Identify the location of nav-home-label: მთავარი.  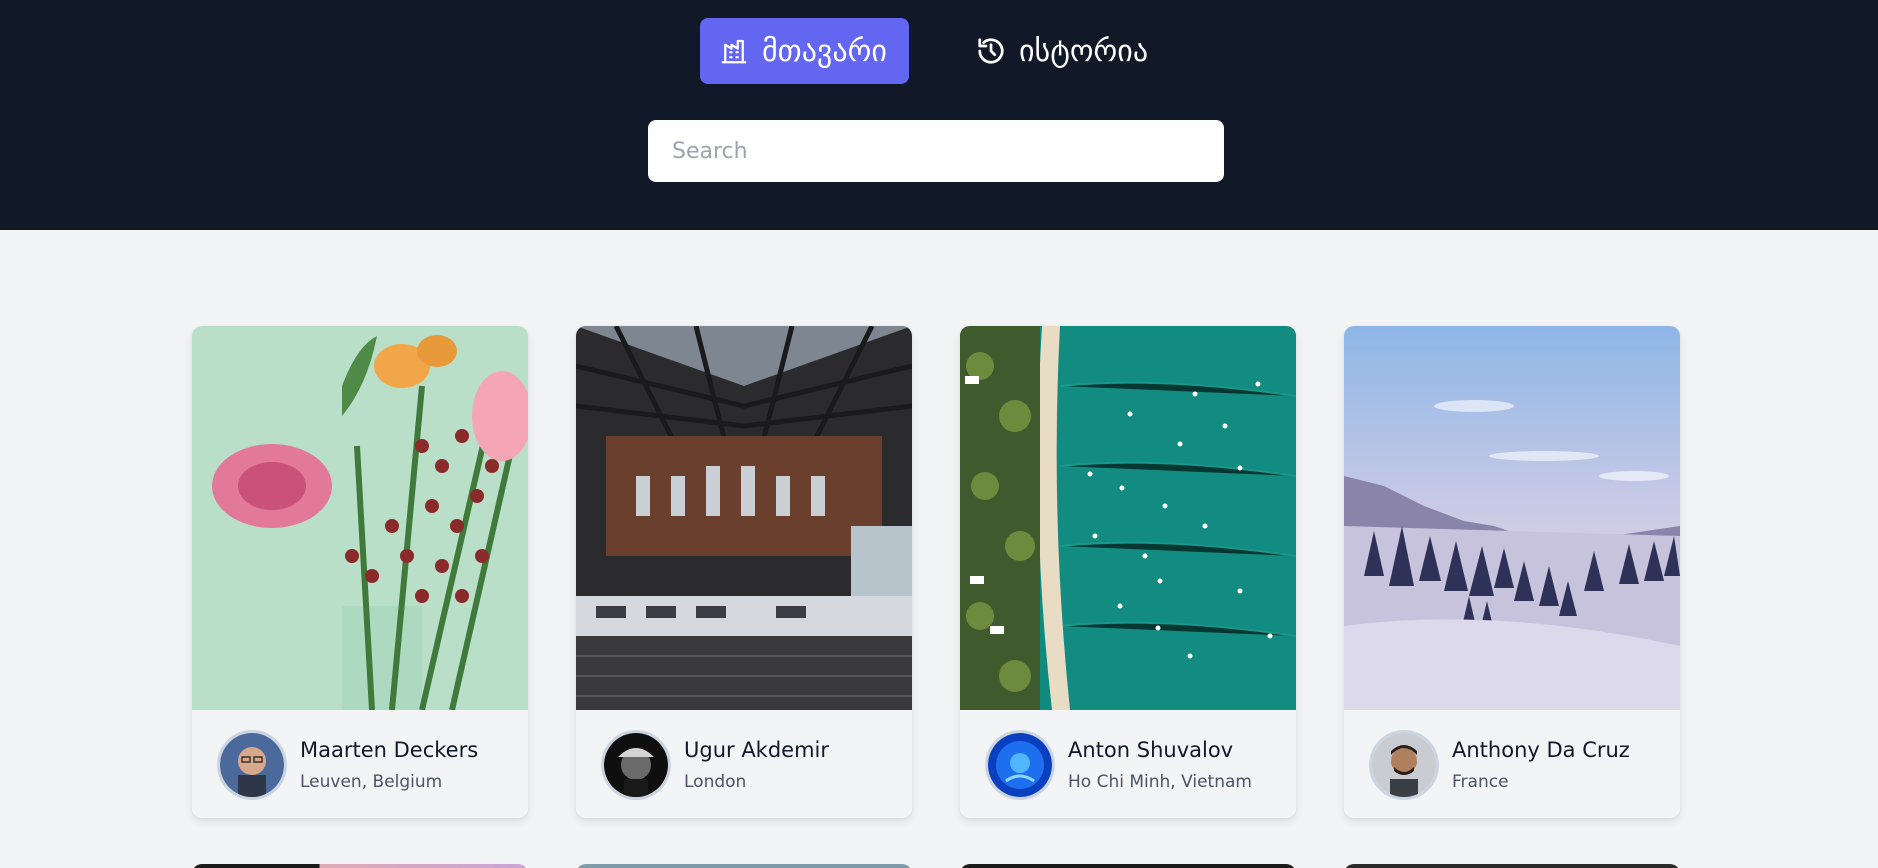
(824, 51).